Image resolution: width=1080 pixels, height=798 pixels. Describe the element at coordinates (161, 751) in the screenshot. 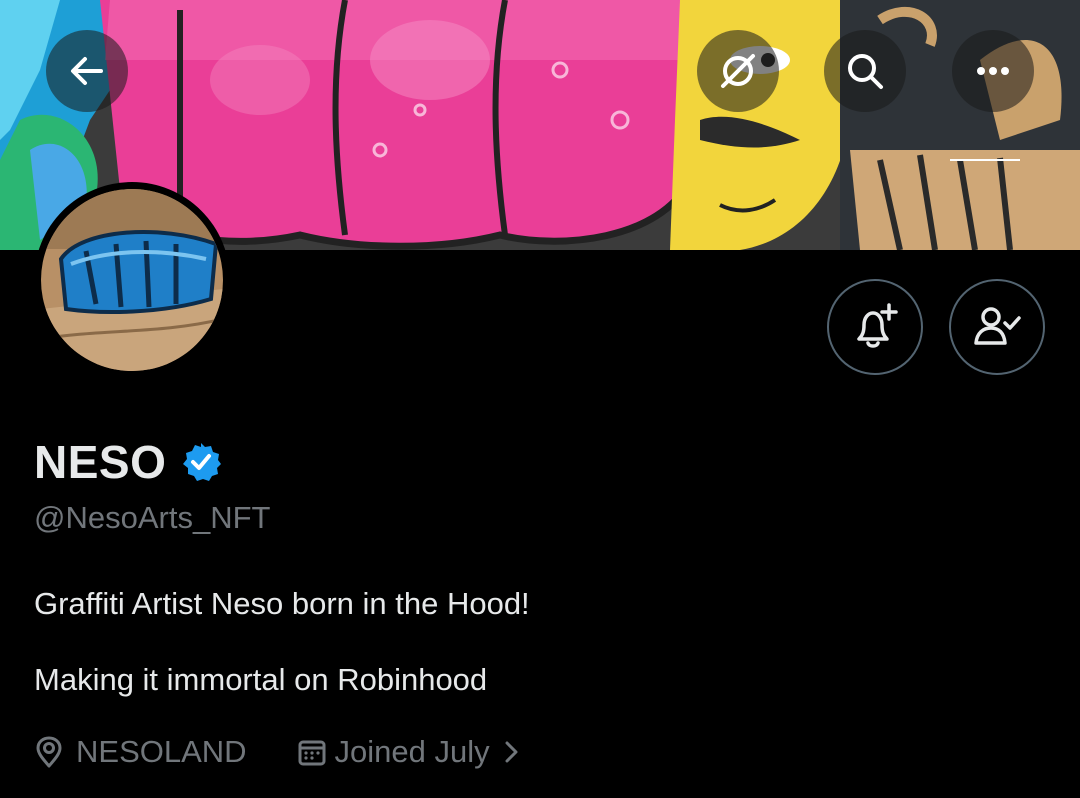

I see `location-label: NESOLAND` at that location.